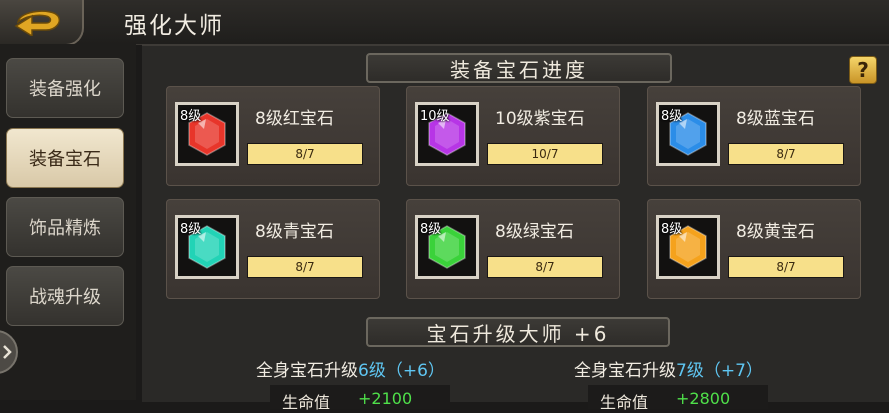 Image resolution: width=889 pixels, height=413 pixels. Describe the element at coordinates (690, 371) in the screenshot. I see `next-master-level: 7级` at that location.